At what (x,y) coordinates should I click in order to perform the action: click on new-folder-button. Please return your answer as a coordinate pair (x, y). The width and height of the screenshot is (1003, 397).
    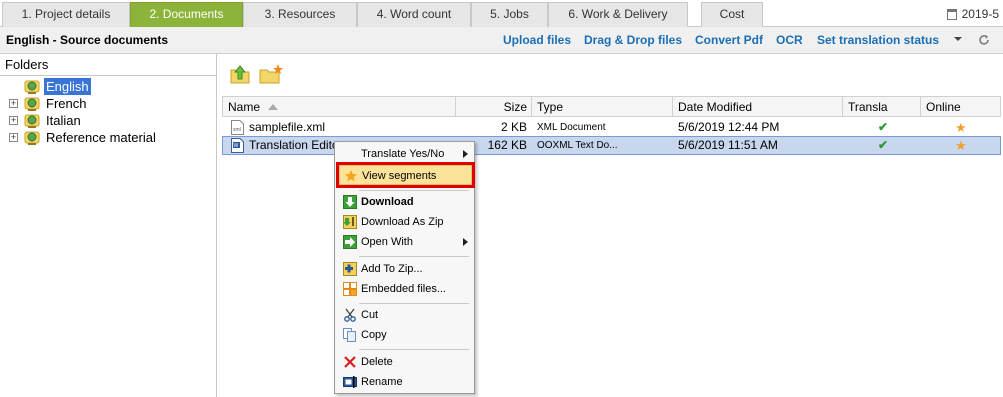
    Looking at the image, I should click on (271, 75).